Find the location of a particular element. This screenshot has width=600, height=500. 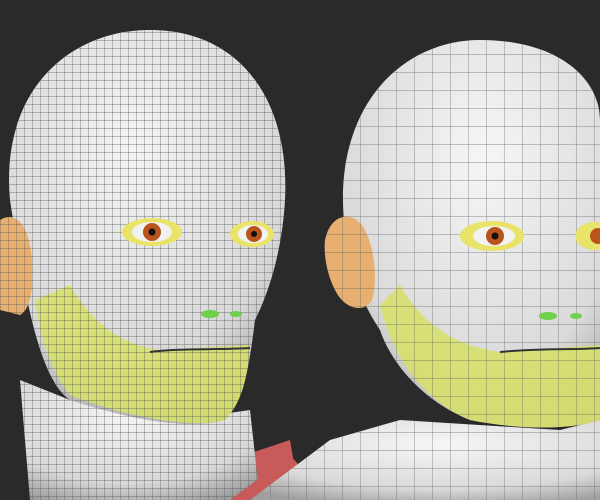

left-eye-right-side is located at coordinates (152, 232).